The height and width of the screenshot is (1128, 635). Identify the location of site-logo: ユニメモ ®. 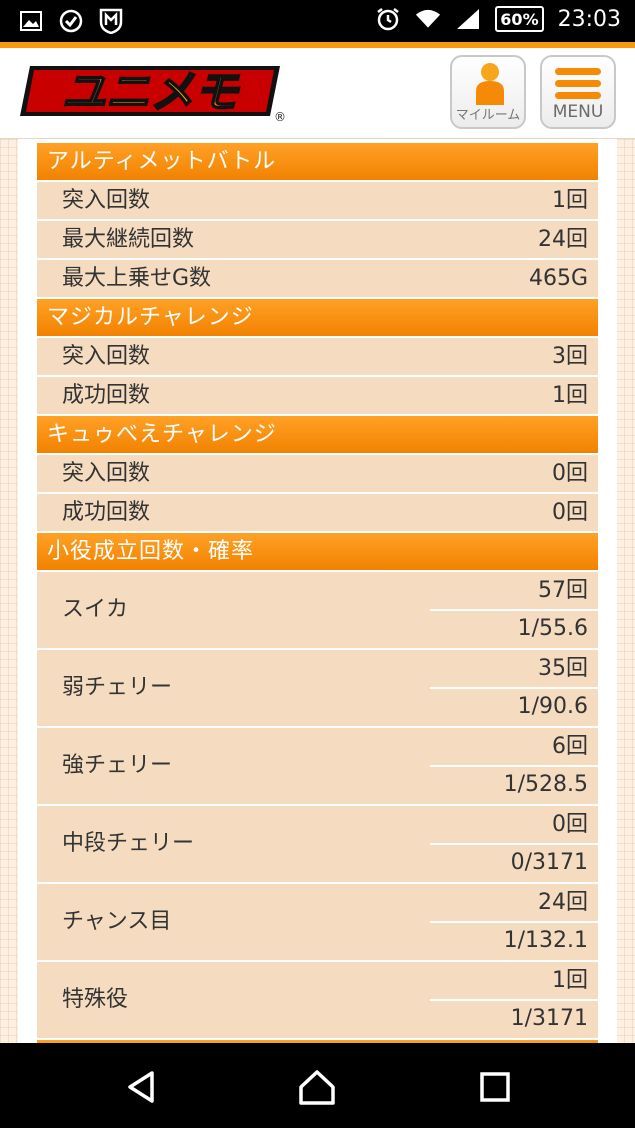
(153, 92).